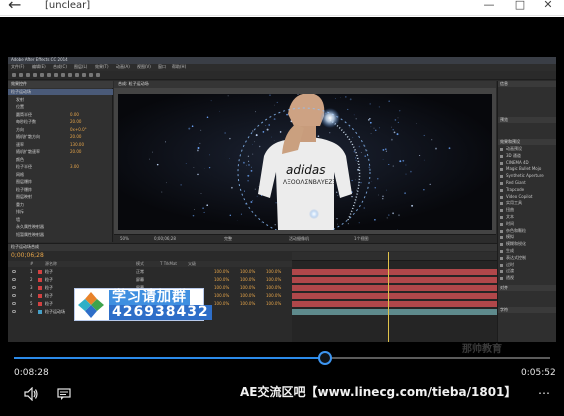  I want to click on effect-category-item: Magic Bullet Mojo, so click(523, 168).